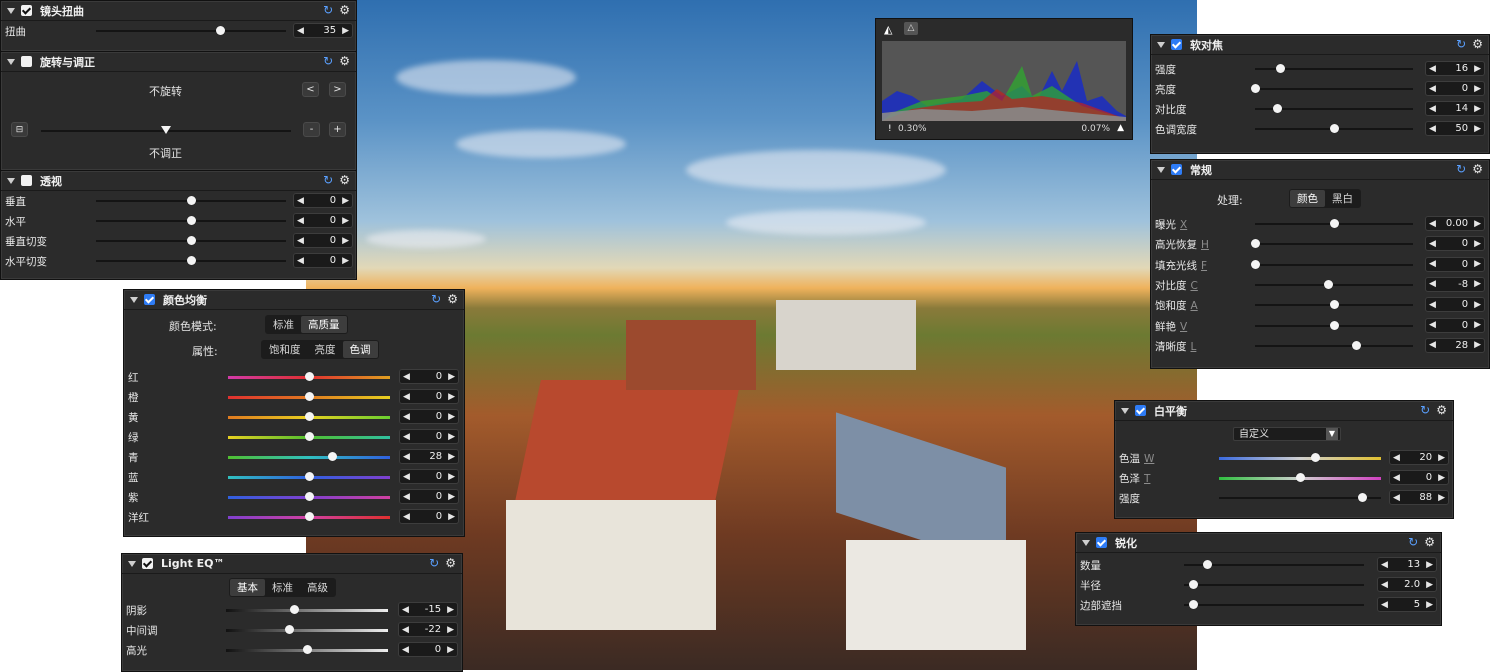 This screenshot has width=1503, height=672. Describe the element at coordinates (1455, 68) in the screenshot. I see `stepper-value: 16` at that location.